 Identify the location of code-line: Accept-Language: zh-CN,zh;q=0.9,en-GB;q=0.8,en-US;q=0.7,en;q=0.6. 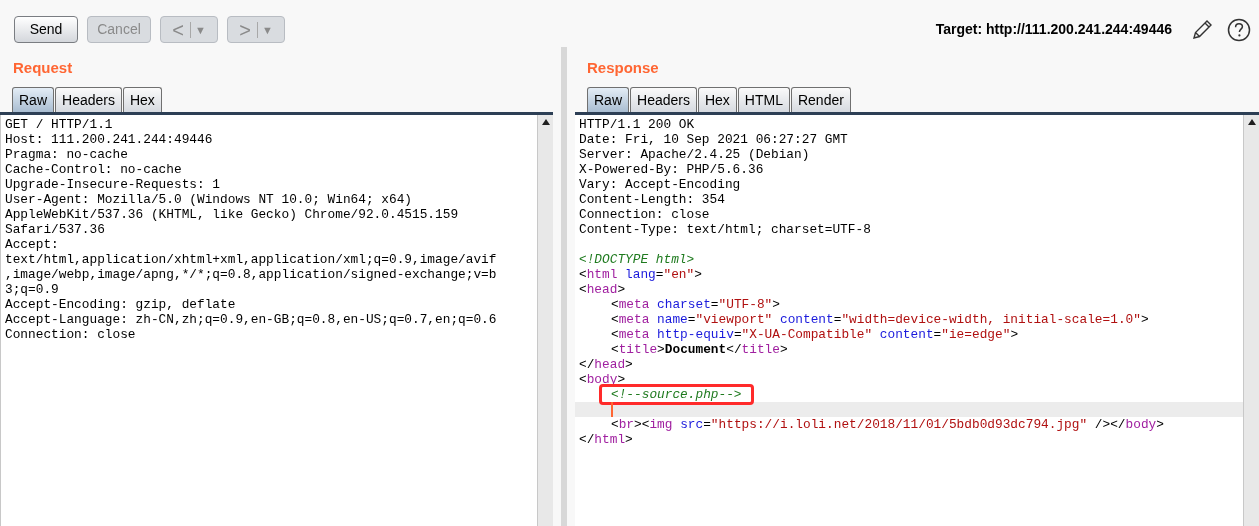
(251, 319).